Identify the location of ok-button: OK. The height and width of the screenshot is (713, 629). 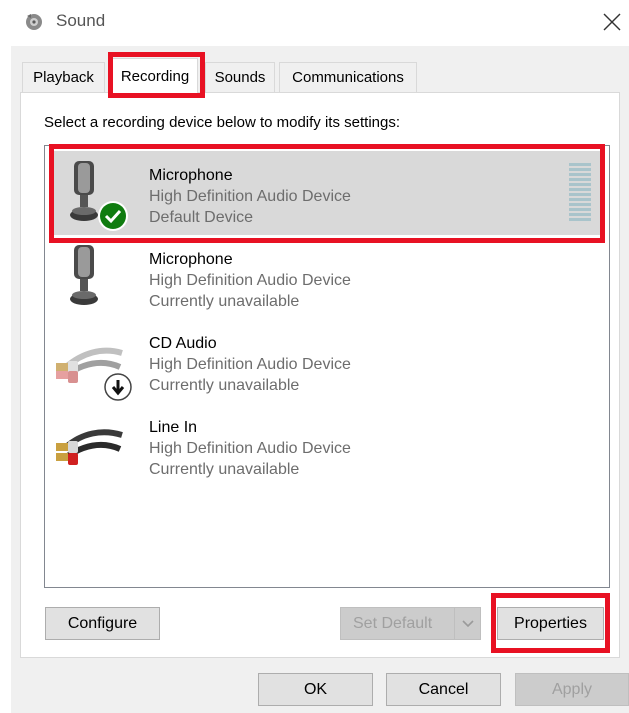
(315, 689).